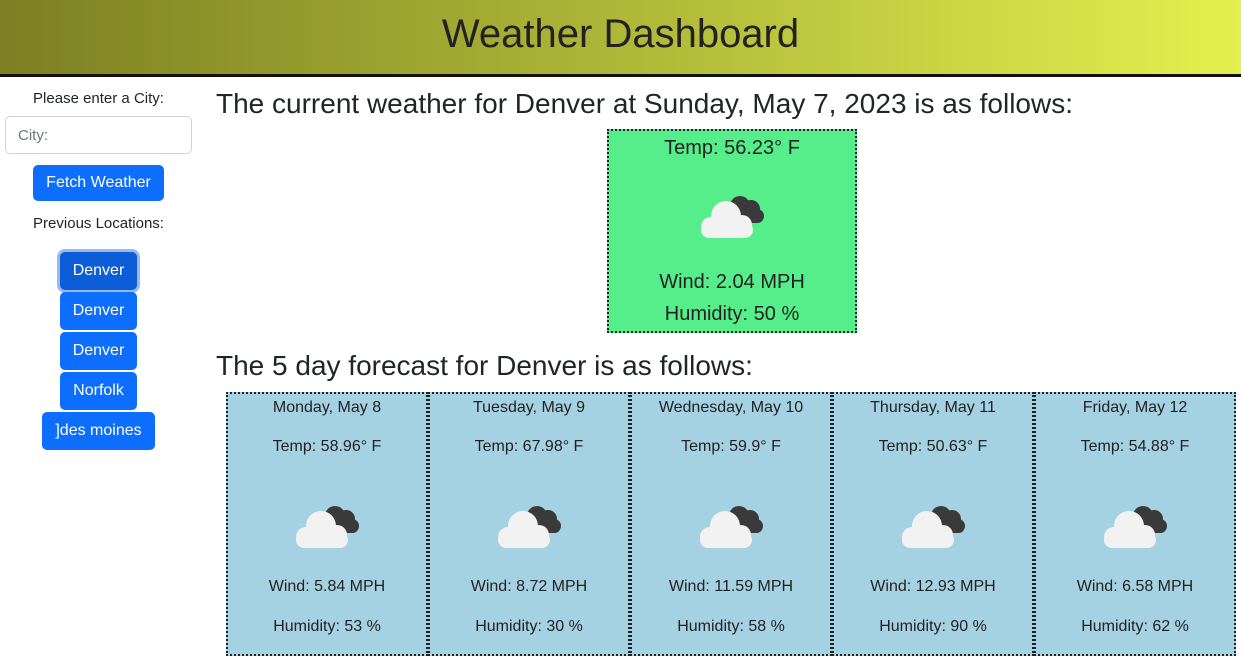 The image size is (1241, 659). Describe the element at coordinates (98, 223) in the screenshot. I see `previous-locations-label: Previous Locations:` at that location.